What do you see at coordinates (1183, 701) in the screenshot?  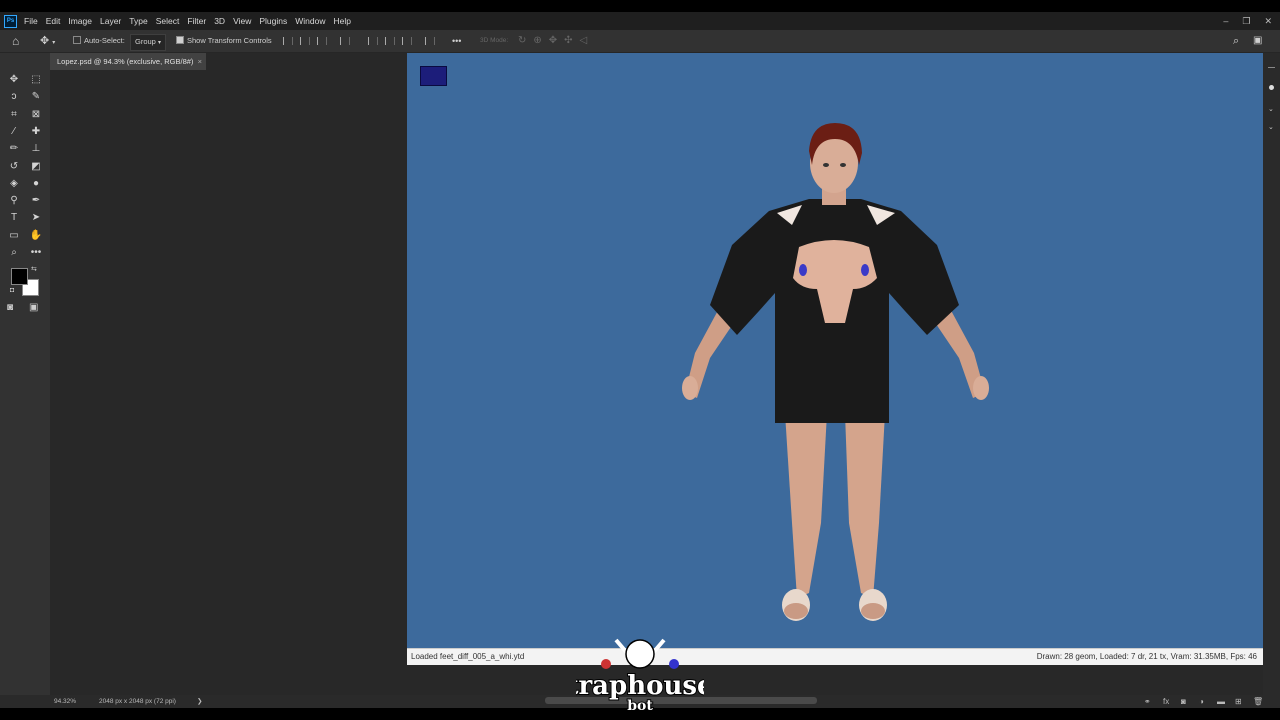 I see `add-mask-icon: ◙` at bounding box center [1183, 701].